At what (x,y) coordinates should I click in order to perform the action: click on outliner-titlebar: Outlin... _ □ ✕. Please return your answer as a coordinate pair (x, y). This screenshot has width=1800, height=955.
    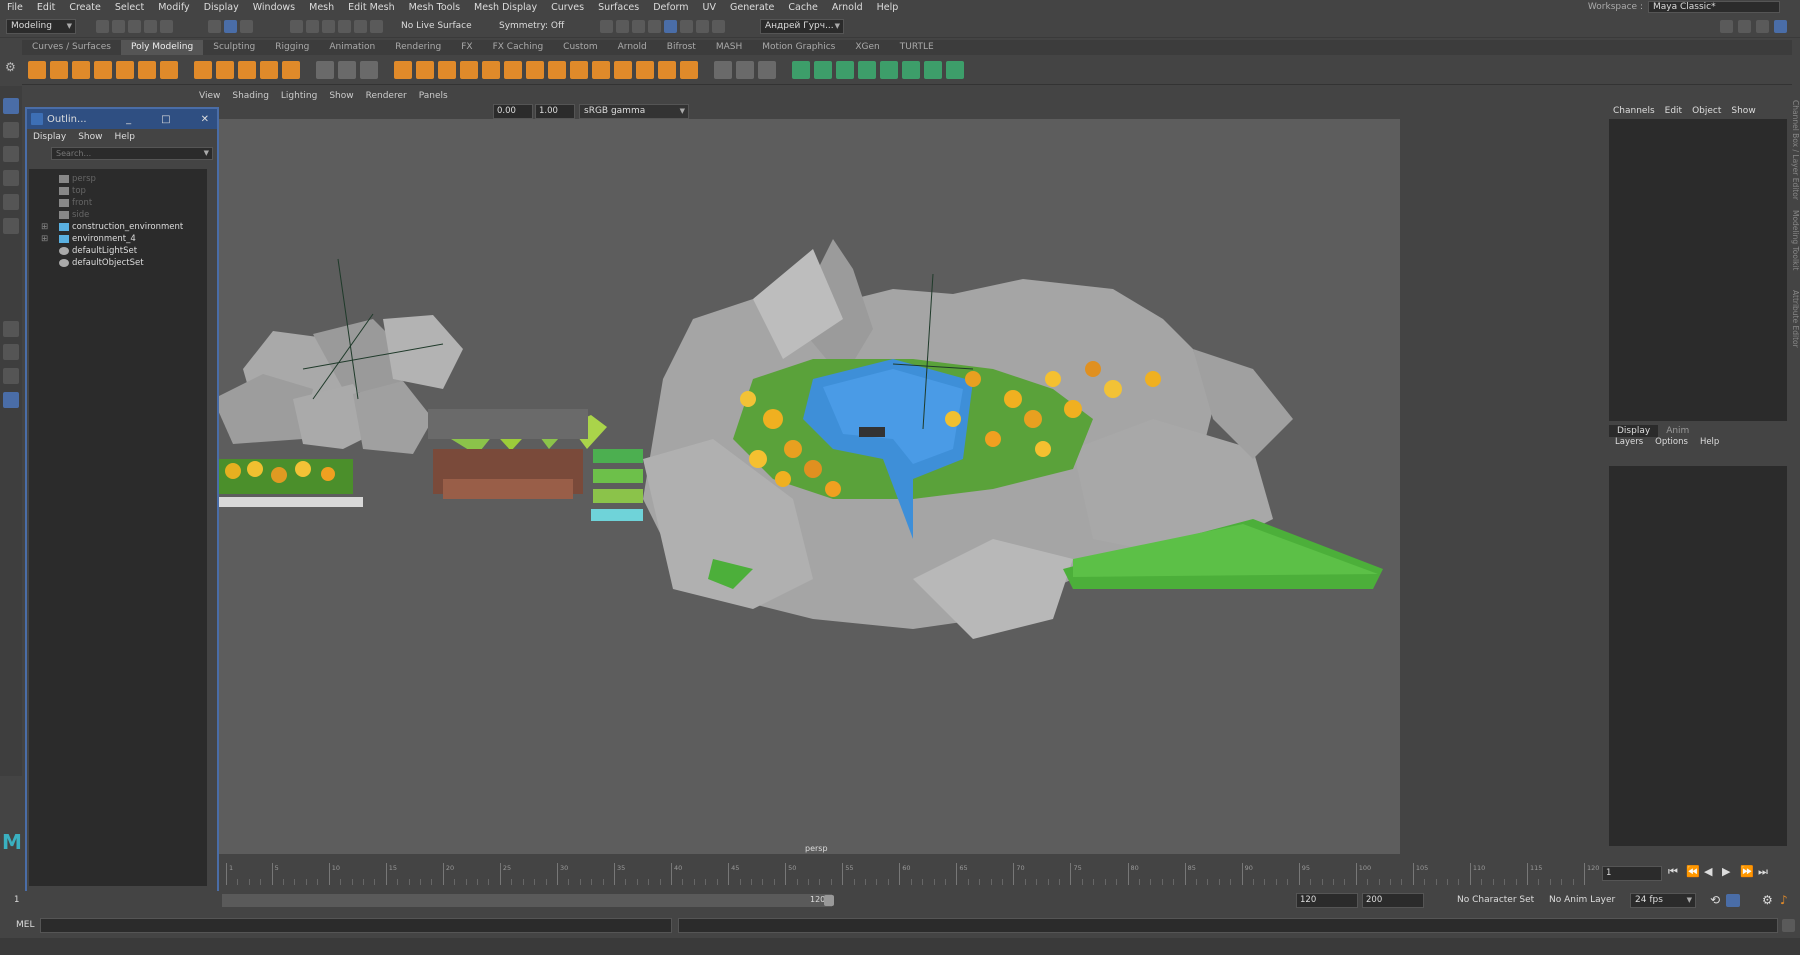
    Looking at the image, I should click on (122, 119).